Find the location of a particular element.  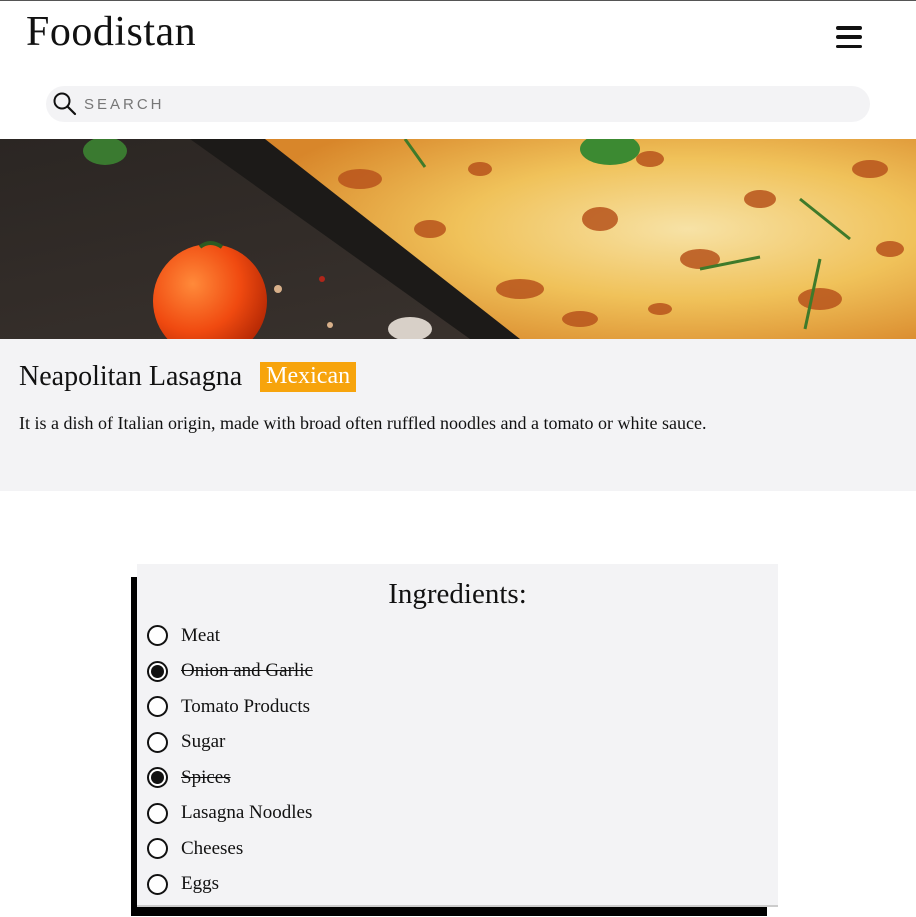

ingredient-item: Meat is located at coordinates (230, 636).